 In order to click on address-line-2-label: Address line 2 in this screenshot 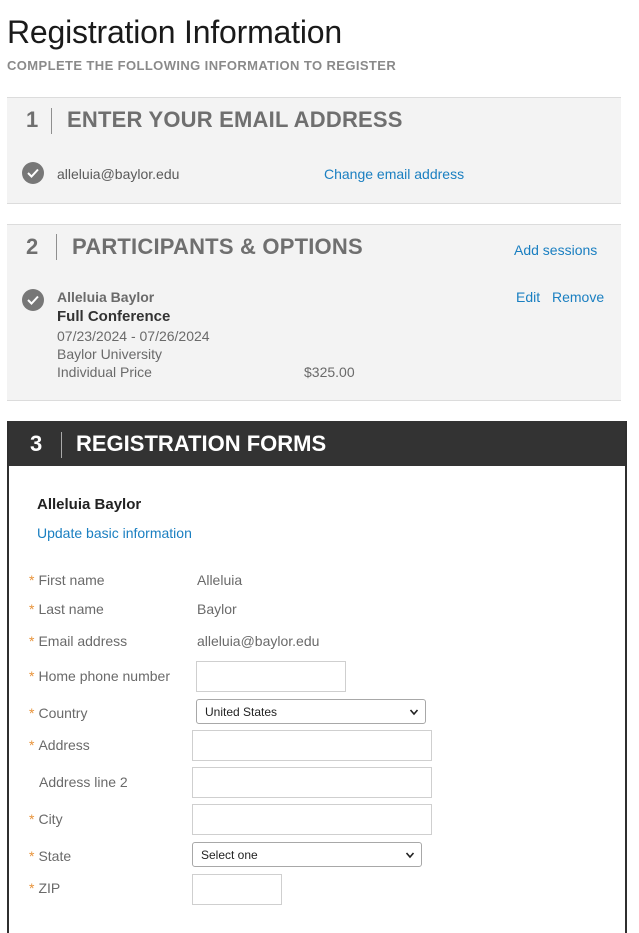, I will do `click(78, 782)`.